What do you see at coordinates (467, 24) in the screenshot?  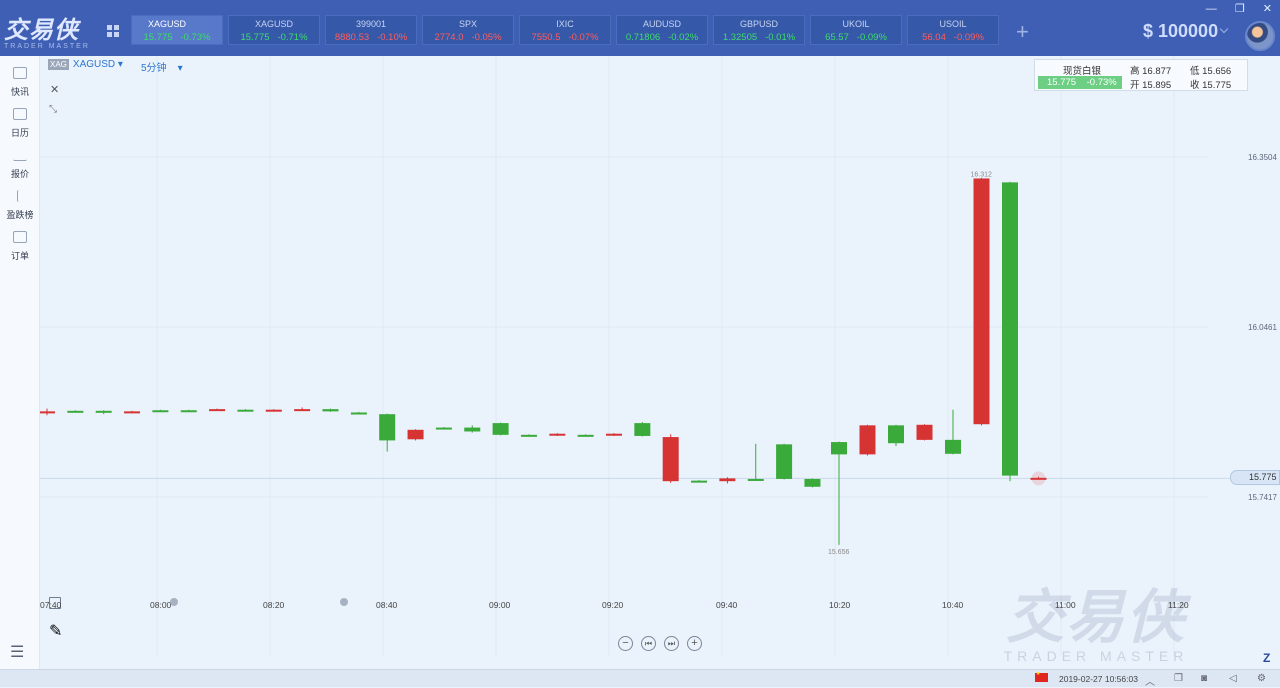 I see `tab-symbol: SPX` at bounding box center [467, 24].